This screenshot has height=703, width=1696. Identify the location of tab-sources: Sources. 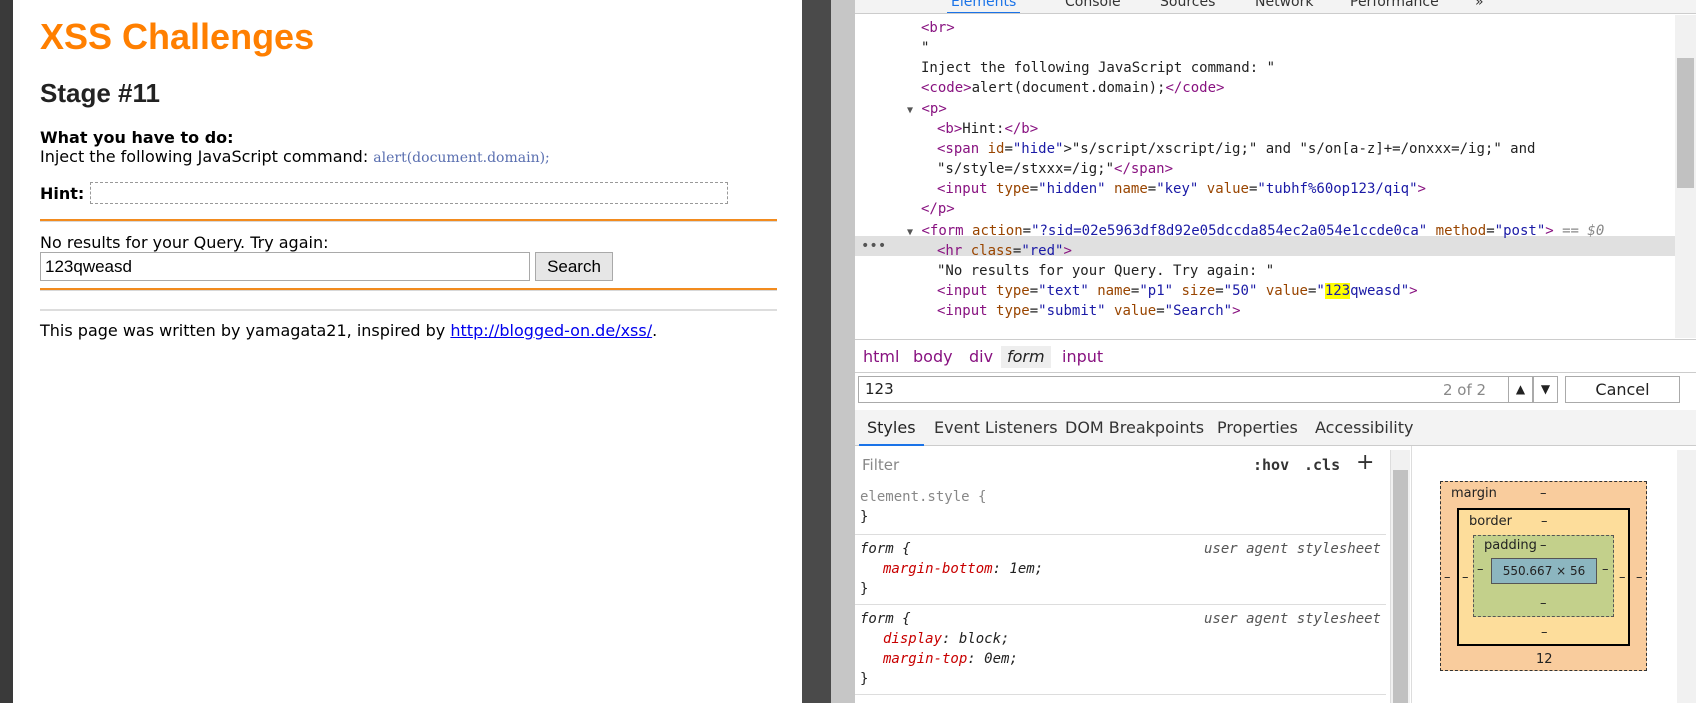
(1187, 5).